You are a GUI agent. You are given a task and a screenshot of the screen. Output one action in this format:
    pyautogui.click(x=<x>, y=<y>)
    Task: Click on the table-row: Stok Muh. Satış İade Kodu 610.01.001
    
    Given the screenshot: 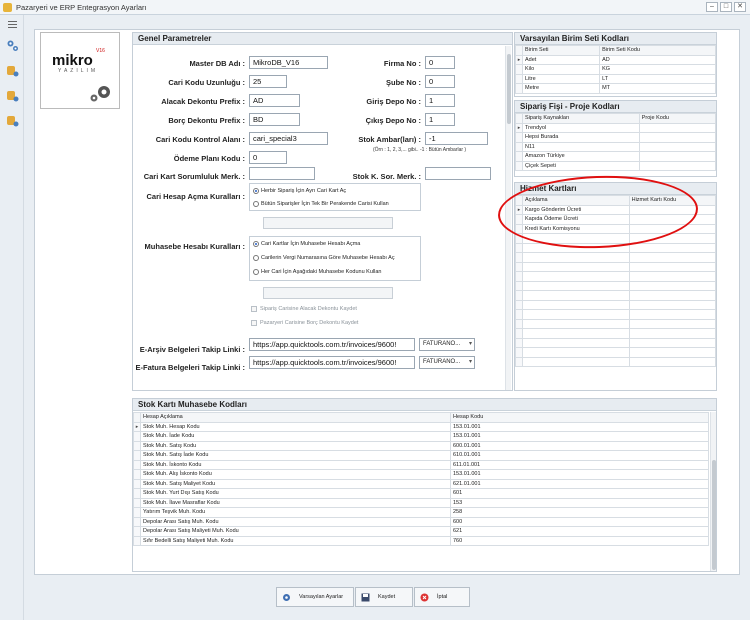 What is the action you would take?
    pyautogui.click(x=421, y=455)
    